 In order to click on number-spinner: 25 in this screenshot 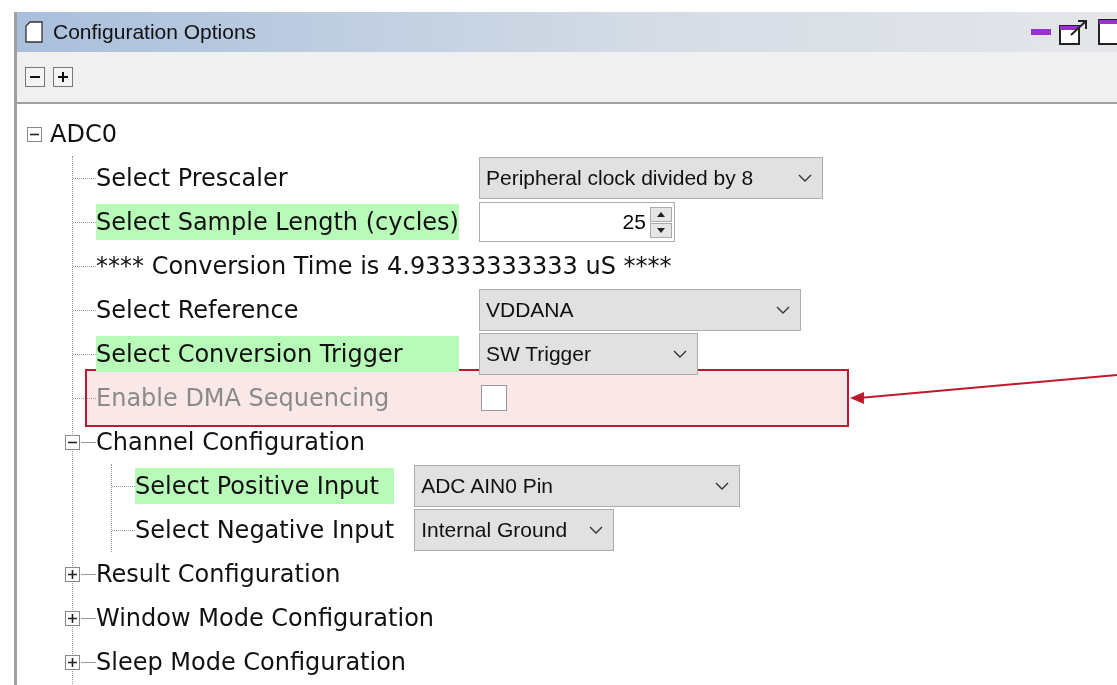, I will do `click(576, 222)`.